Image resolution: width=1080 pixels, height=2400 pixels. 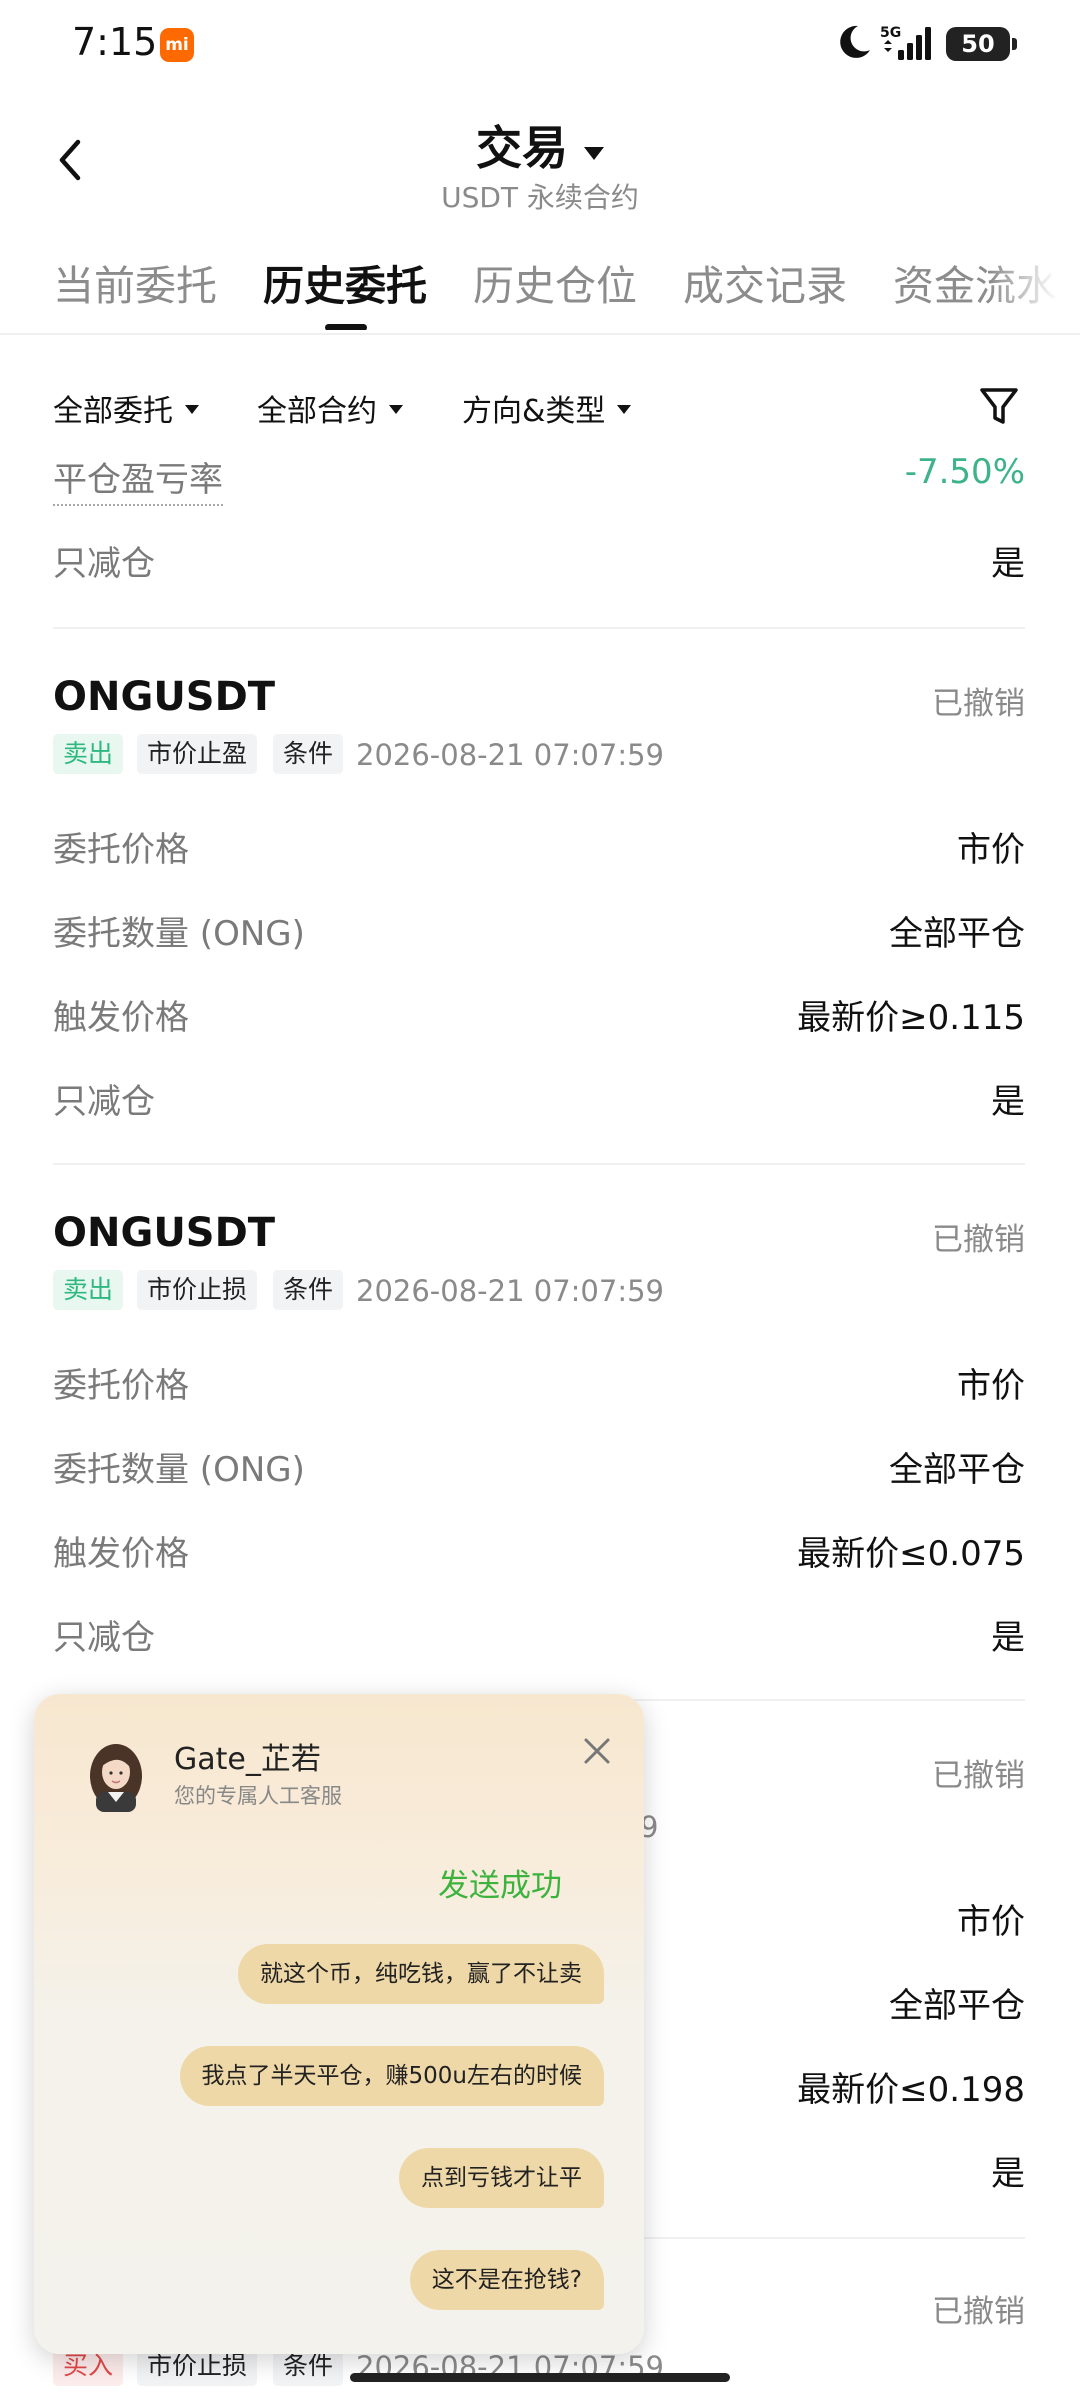 What do you see at coordinates (317, 411) in the screenshot?
I see `filter-contract-label: 全部合约` at bounding box center [317, 411].